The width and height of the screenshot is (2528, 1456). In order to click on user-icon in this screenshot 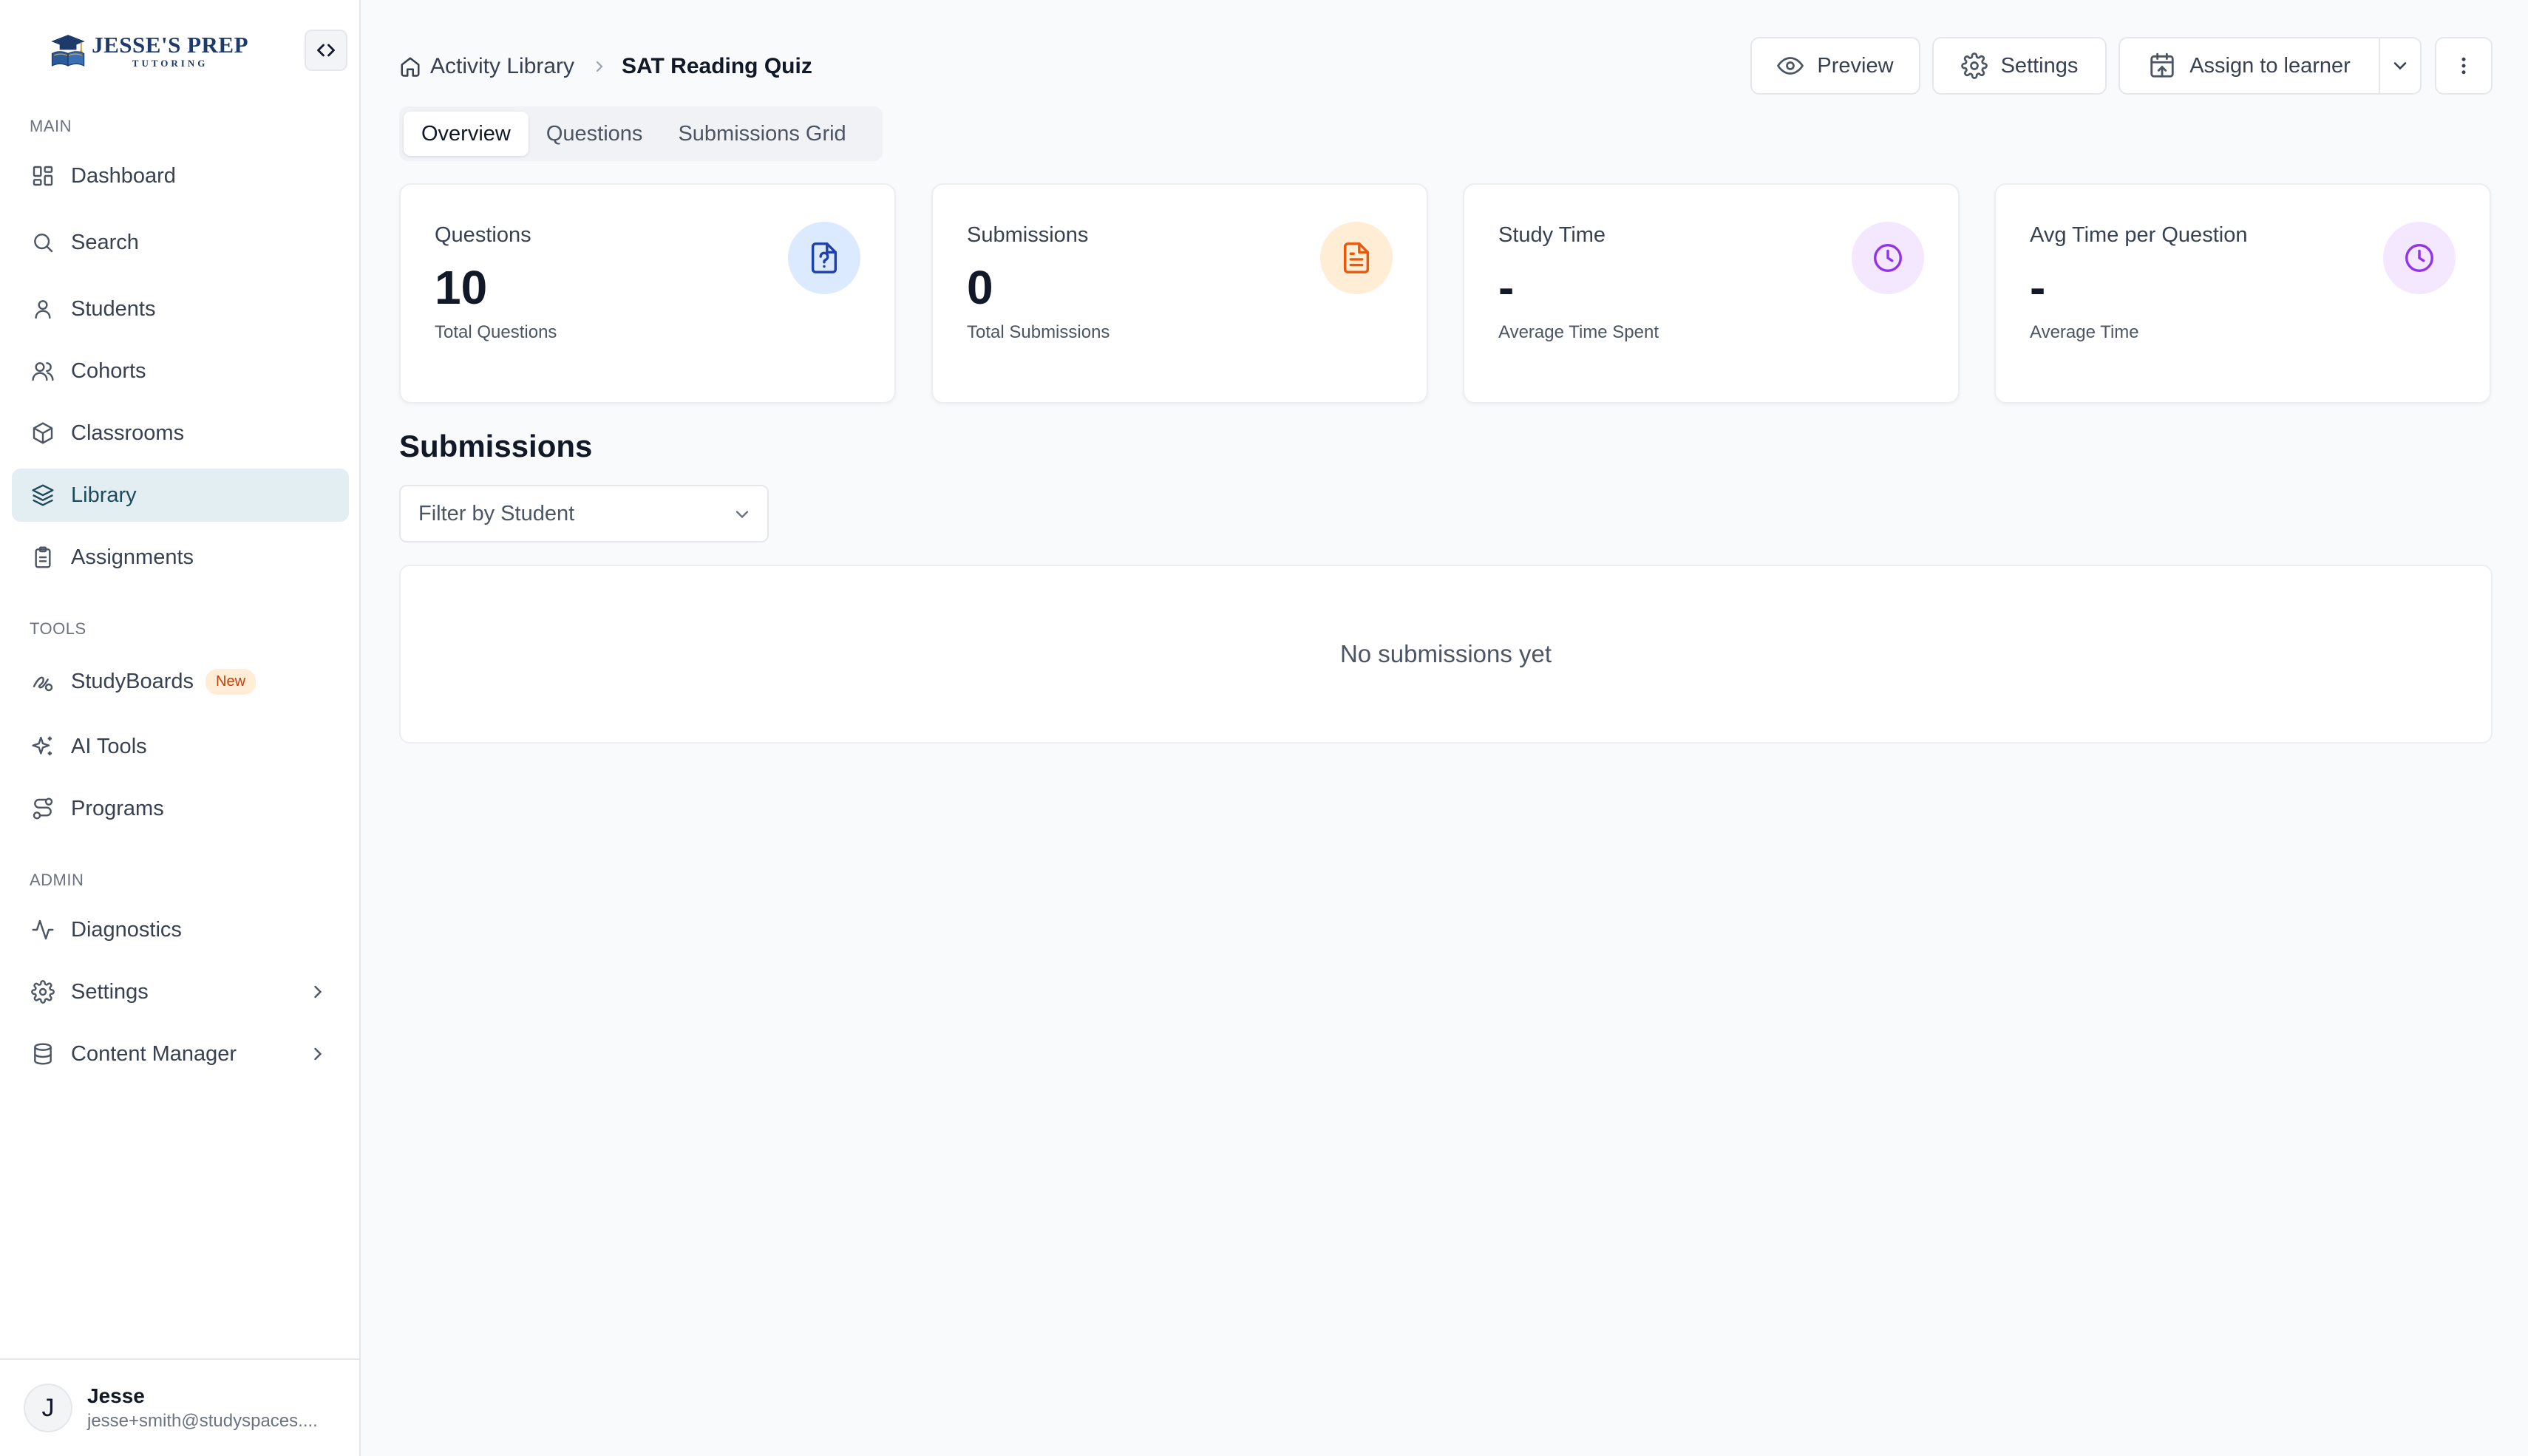, I will do `click(43, 309)`.